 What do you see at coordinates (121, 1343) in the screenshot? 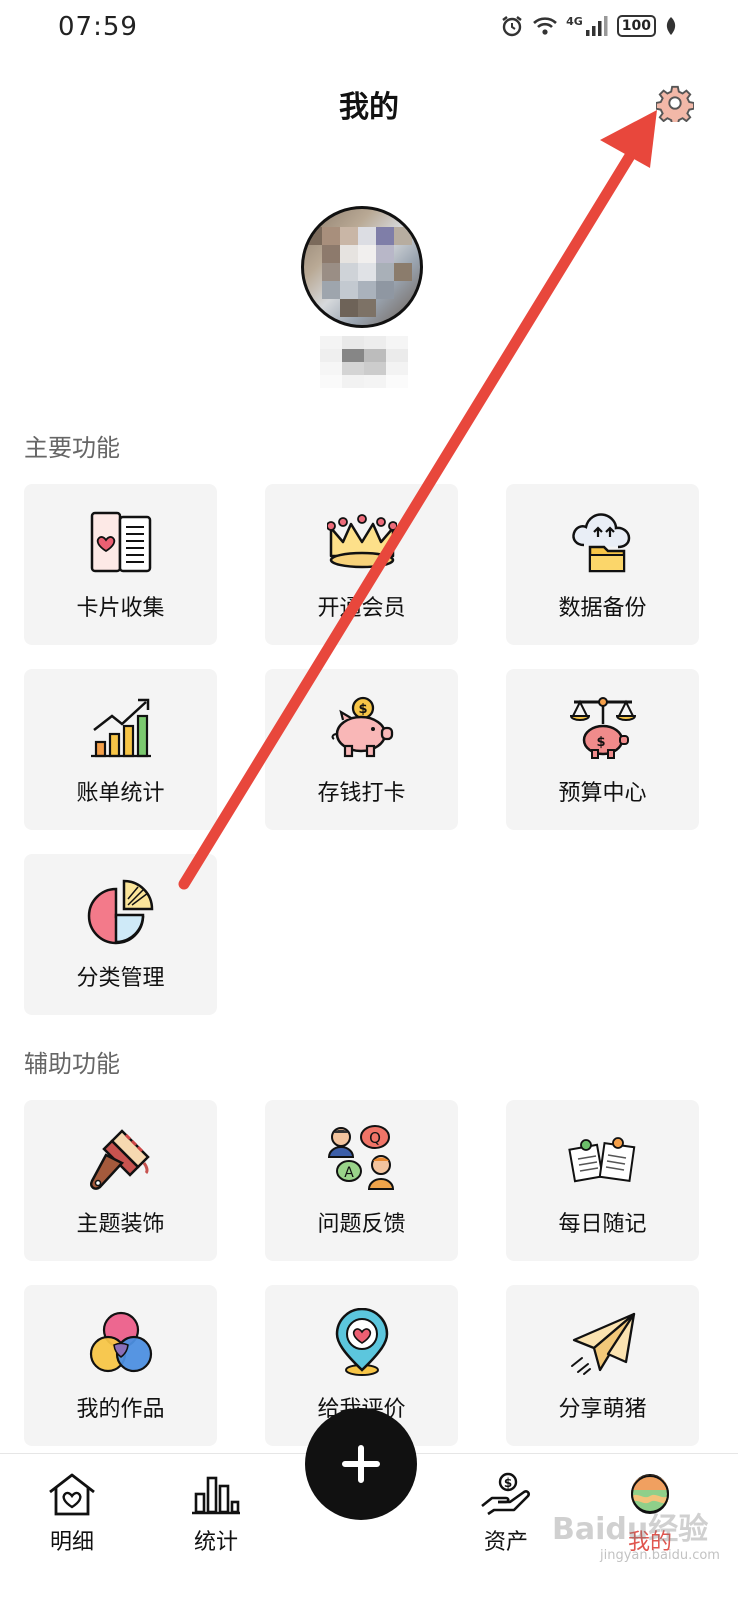
I see `color-circles-icon` at bounding box center [121, 1343].